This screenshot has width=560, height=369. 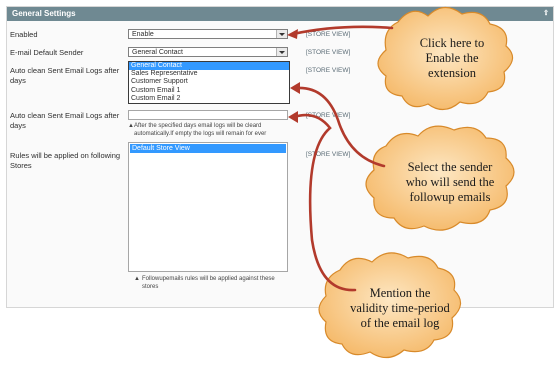 What do you see at coordinates (452, 58) in the screenshot?
I see `callout-enable-text: Click here to Enable the extension` at bounding box center [452, 58].